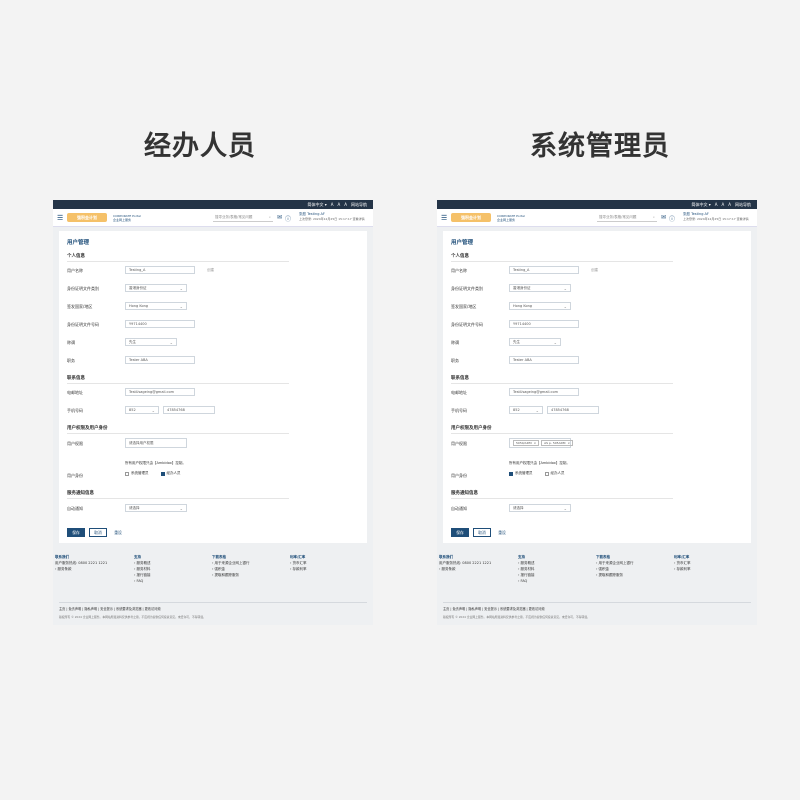 The image size is (800, 800). I want to click on permission-multiselect: 5050/ADM × AS p. 505ADM ×, so click(541, 443).